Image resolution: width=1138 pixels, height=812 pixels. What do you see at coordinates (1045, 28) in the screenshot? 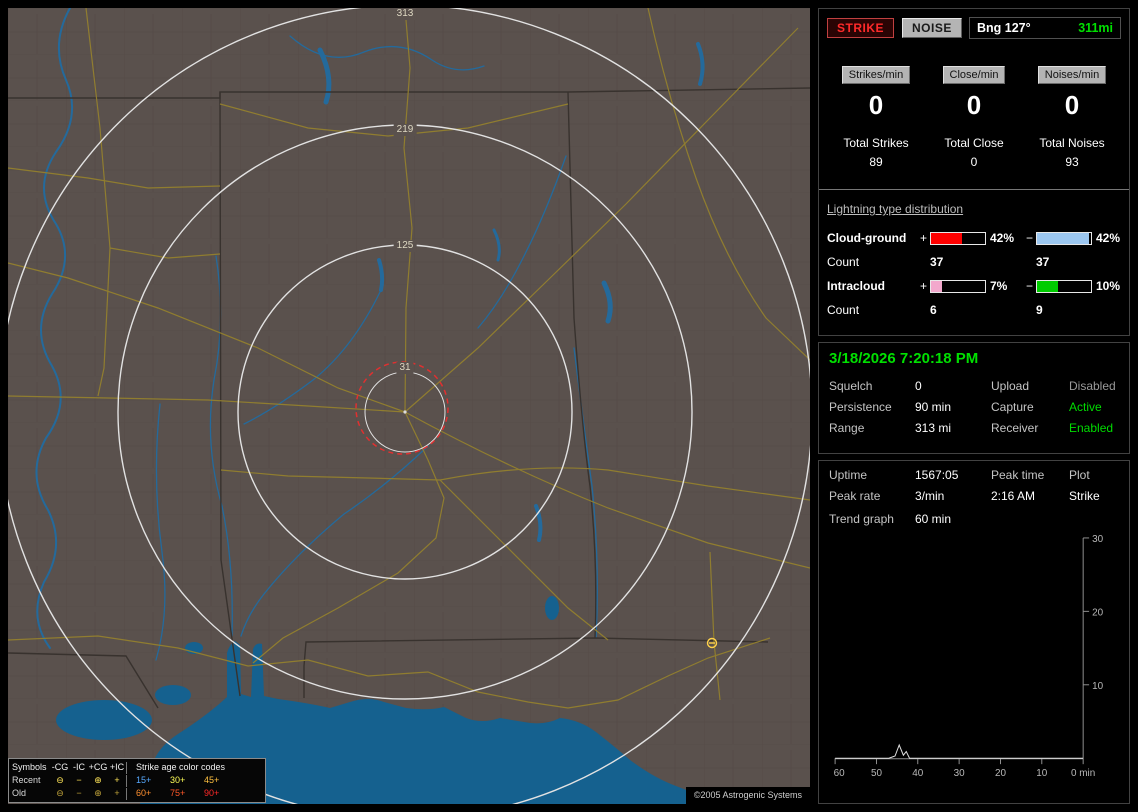
I see `bearing-readout: Bng 127° 311mi` at bounding box center [1045, 28].